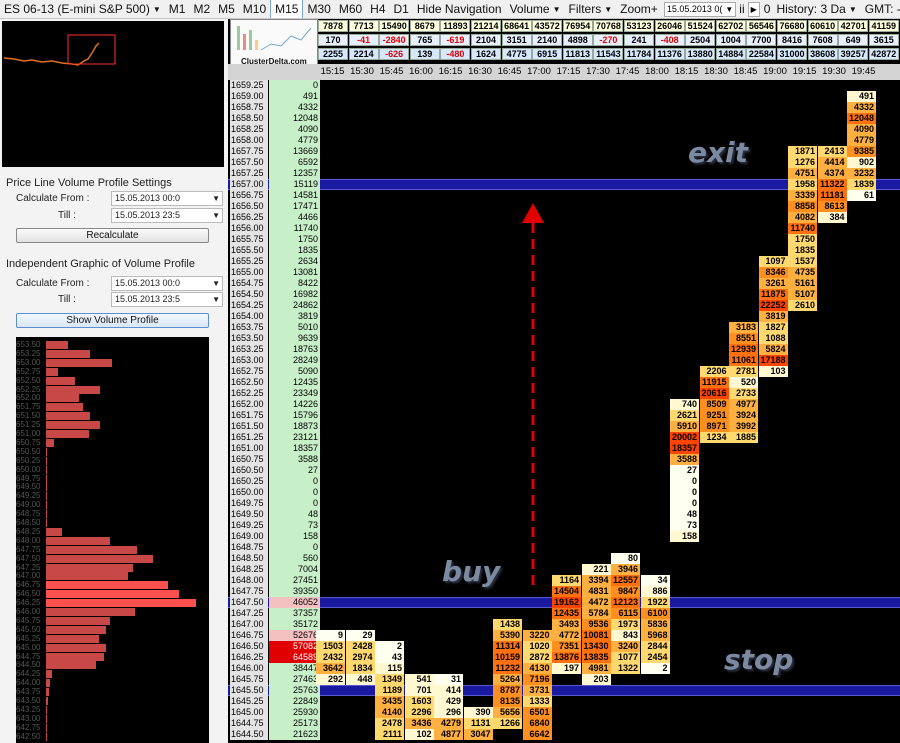  What do you see at coordinates (294, 96) in the screenshot?
I see `total-volume-cell: 491` at bounding box center [294, 96].